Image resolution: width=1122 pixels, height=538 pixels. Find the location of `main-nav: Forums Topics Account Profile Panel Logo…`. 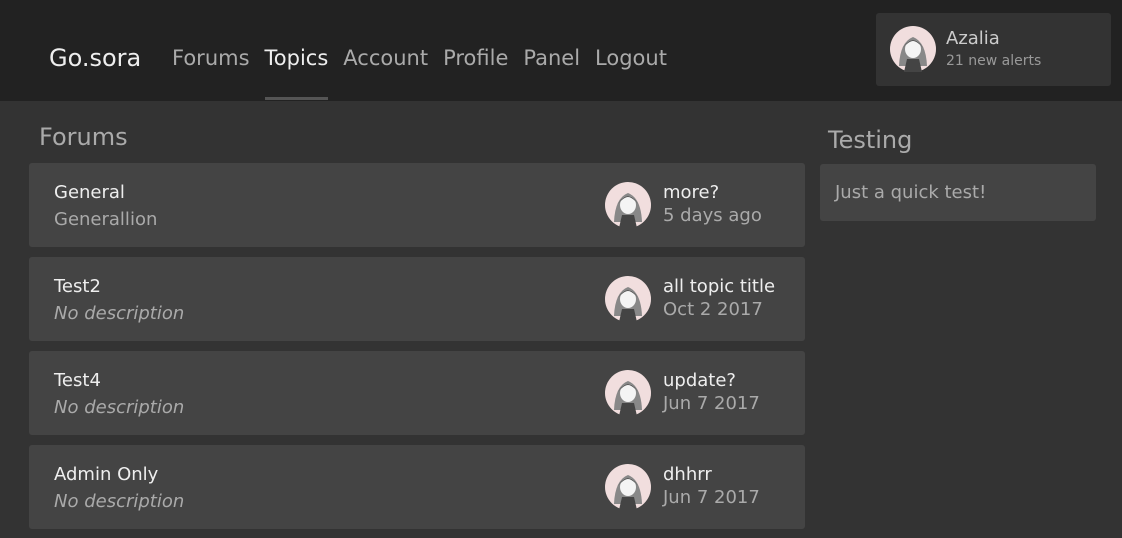

main-nav: Forums Topics Account Profile Panel Logo… is located at coordinates (427, 71).